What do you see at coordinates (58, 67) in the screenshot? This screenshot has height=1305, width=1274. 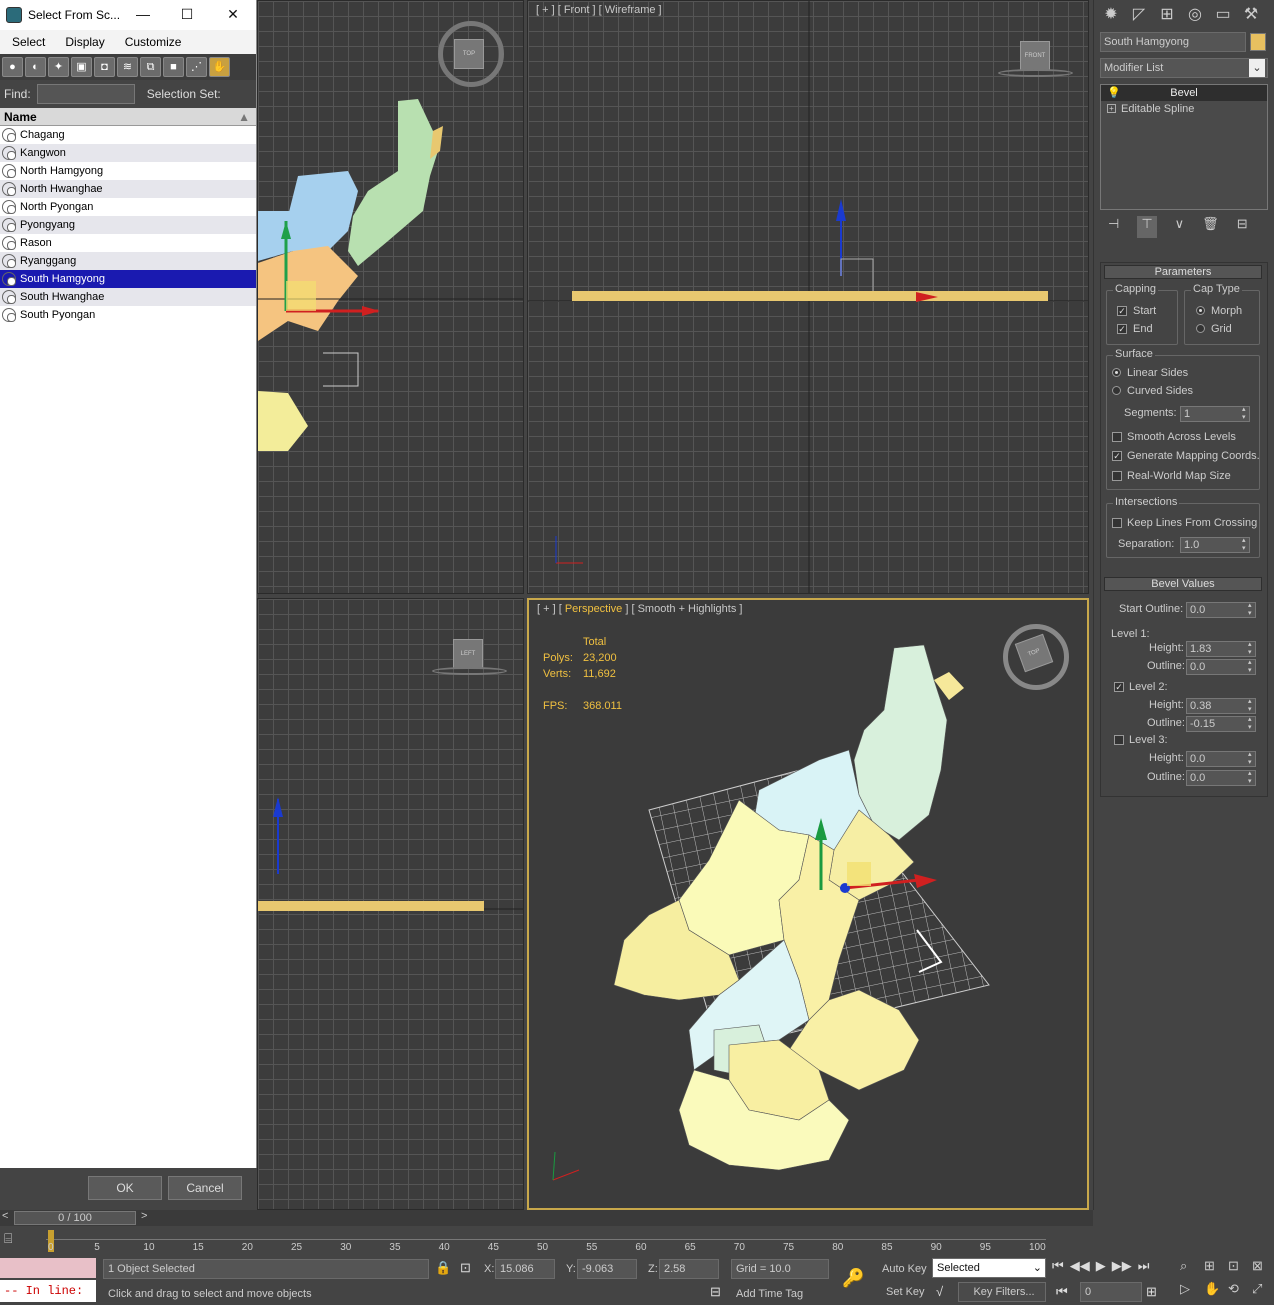 I see `lights-filter-icon: ✦` at bounding box center [58, 67].